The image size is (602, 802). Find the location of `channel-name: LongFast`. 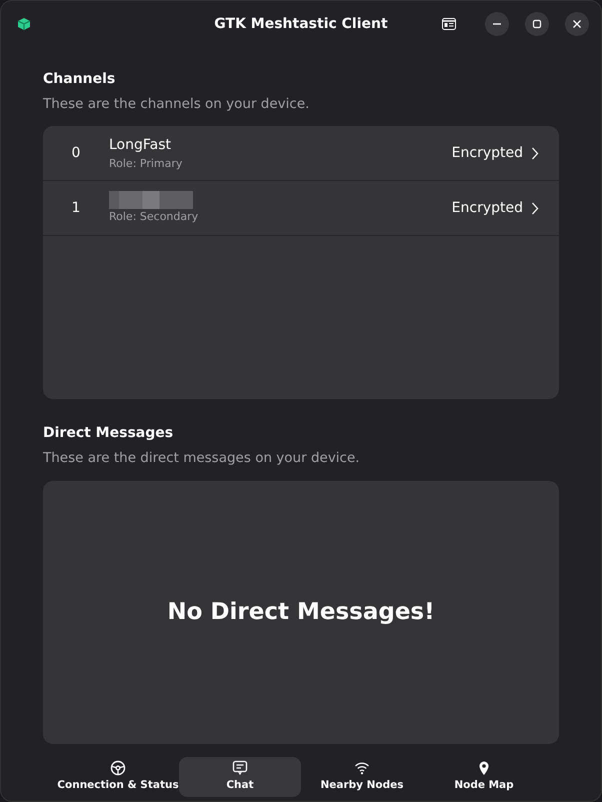

channel-name: LongFast is located at coordinates (140, 145).